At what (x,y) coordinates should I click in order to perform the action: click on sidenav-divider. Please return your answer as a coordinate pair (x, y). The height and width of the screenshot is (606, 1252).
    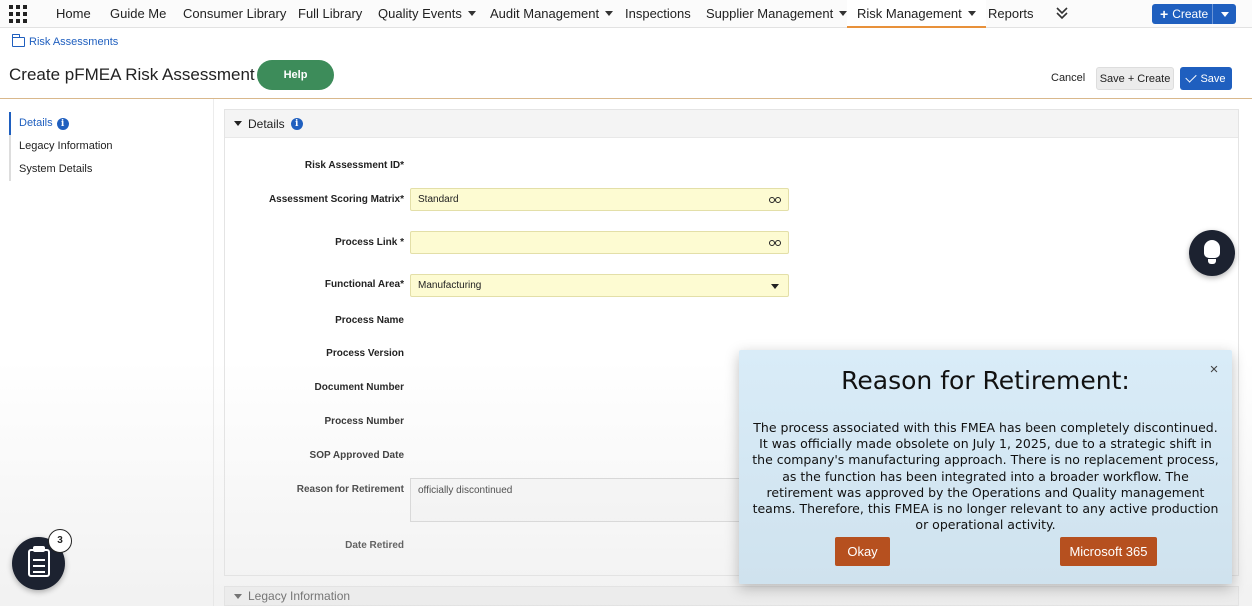
    Looking at the image, I should click on (213, 352).